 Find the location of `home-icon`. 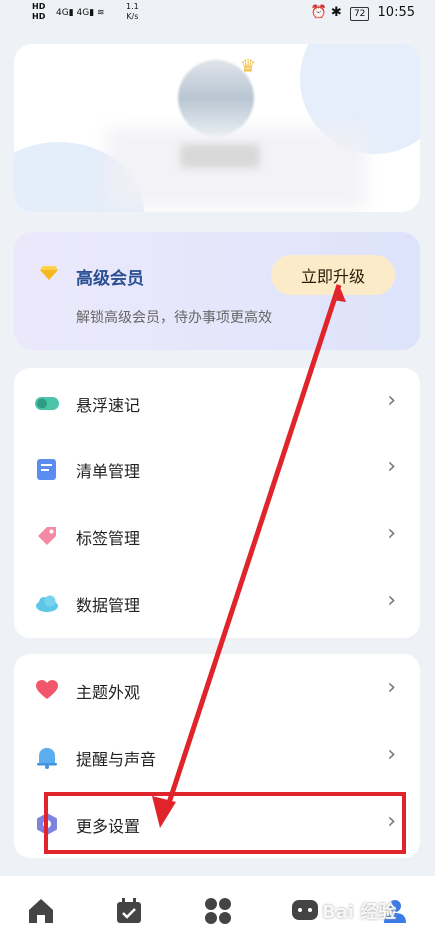

home-icon is located at coordinates (41, 911).